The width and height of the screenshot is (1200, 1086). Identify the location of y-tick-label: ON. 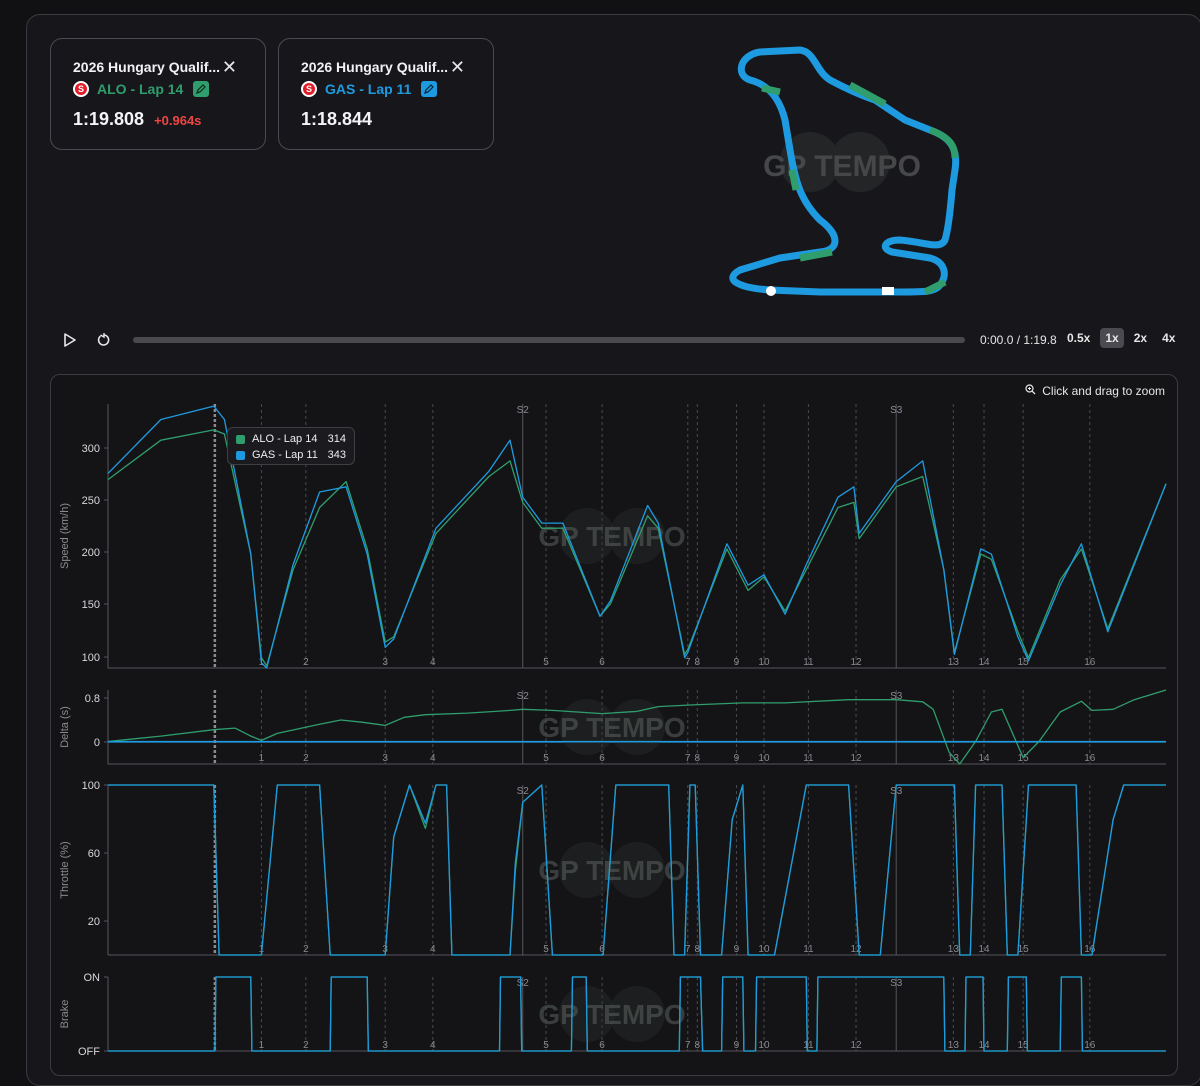
(92, 978).